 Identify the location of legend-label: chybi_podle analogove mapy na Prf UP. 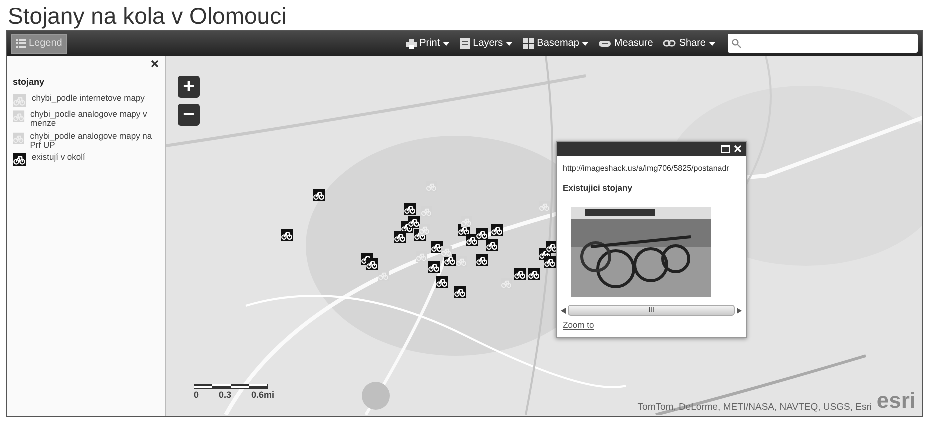
(92, 141).